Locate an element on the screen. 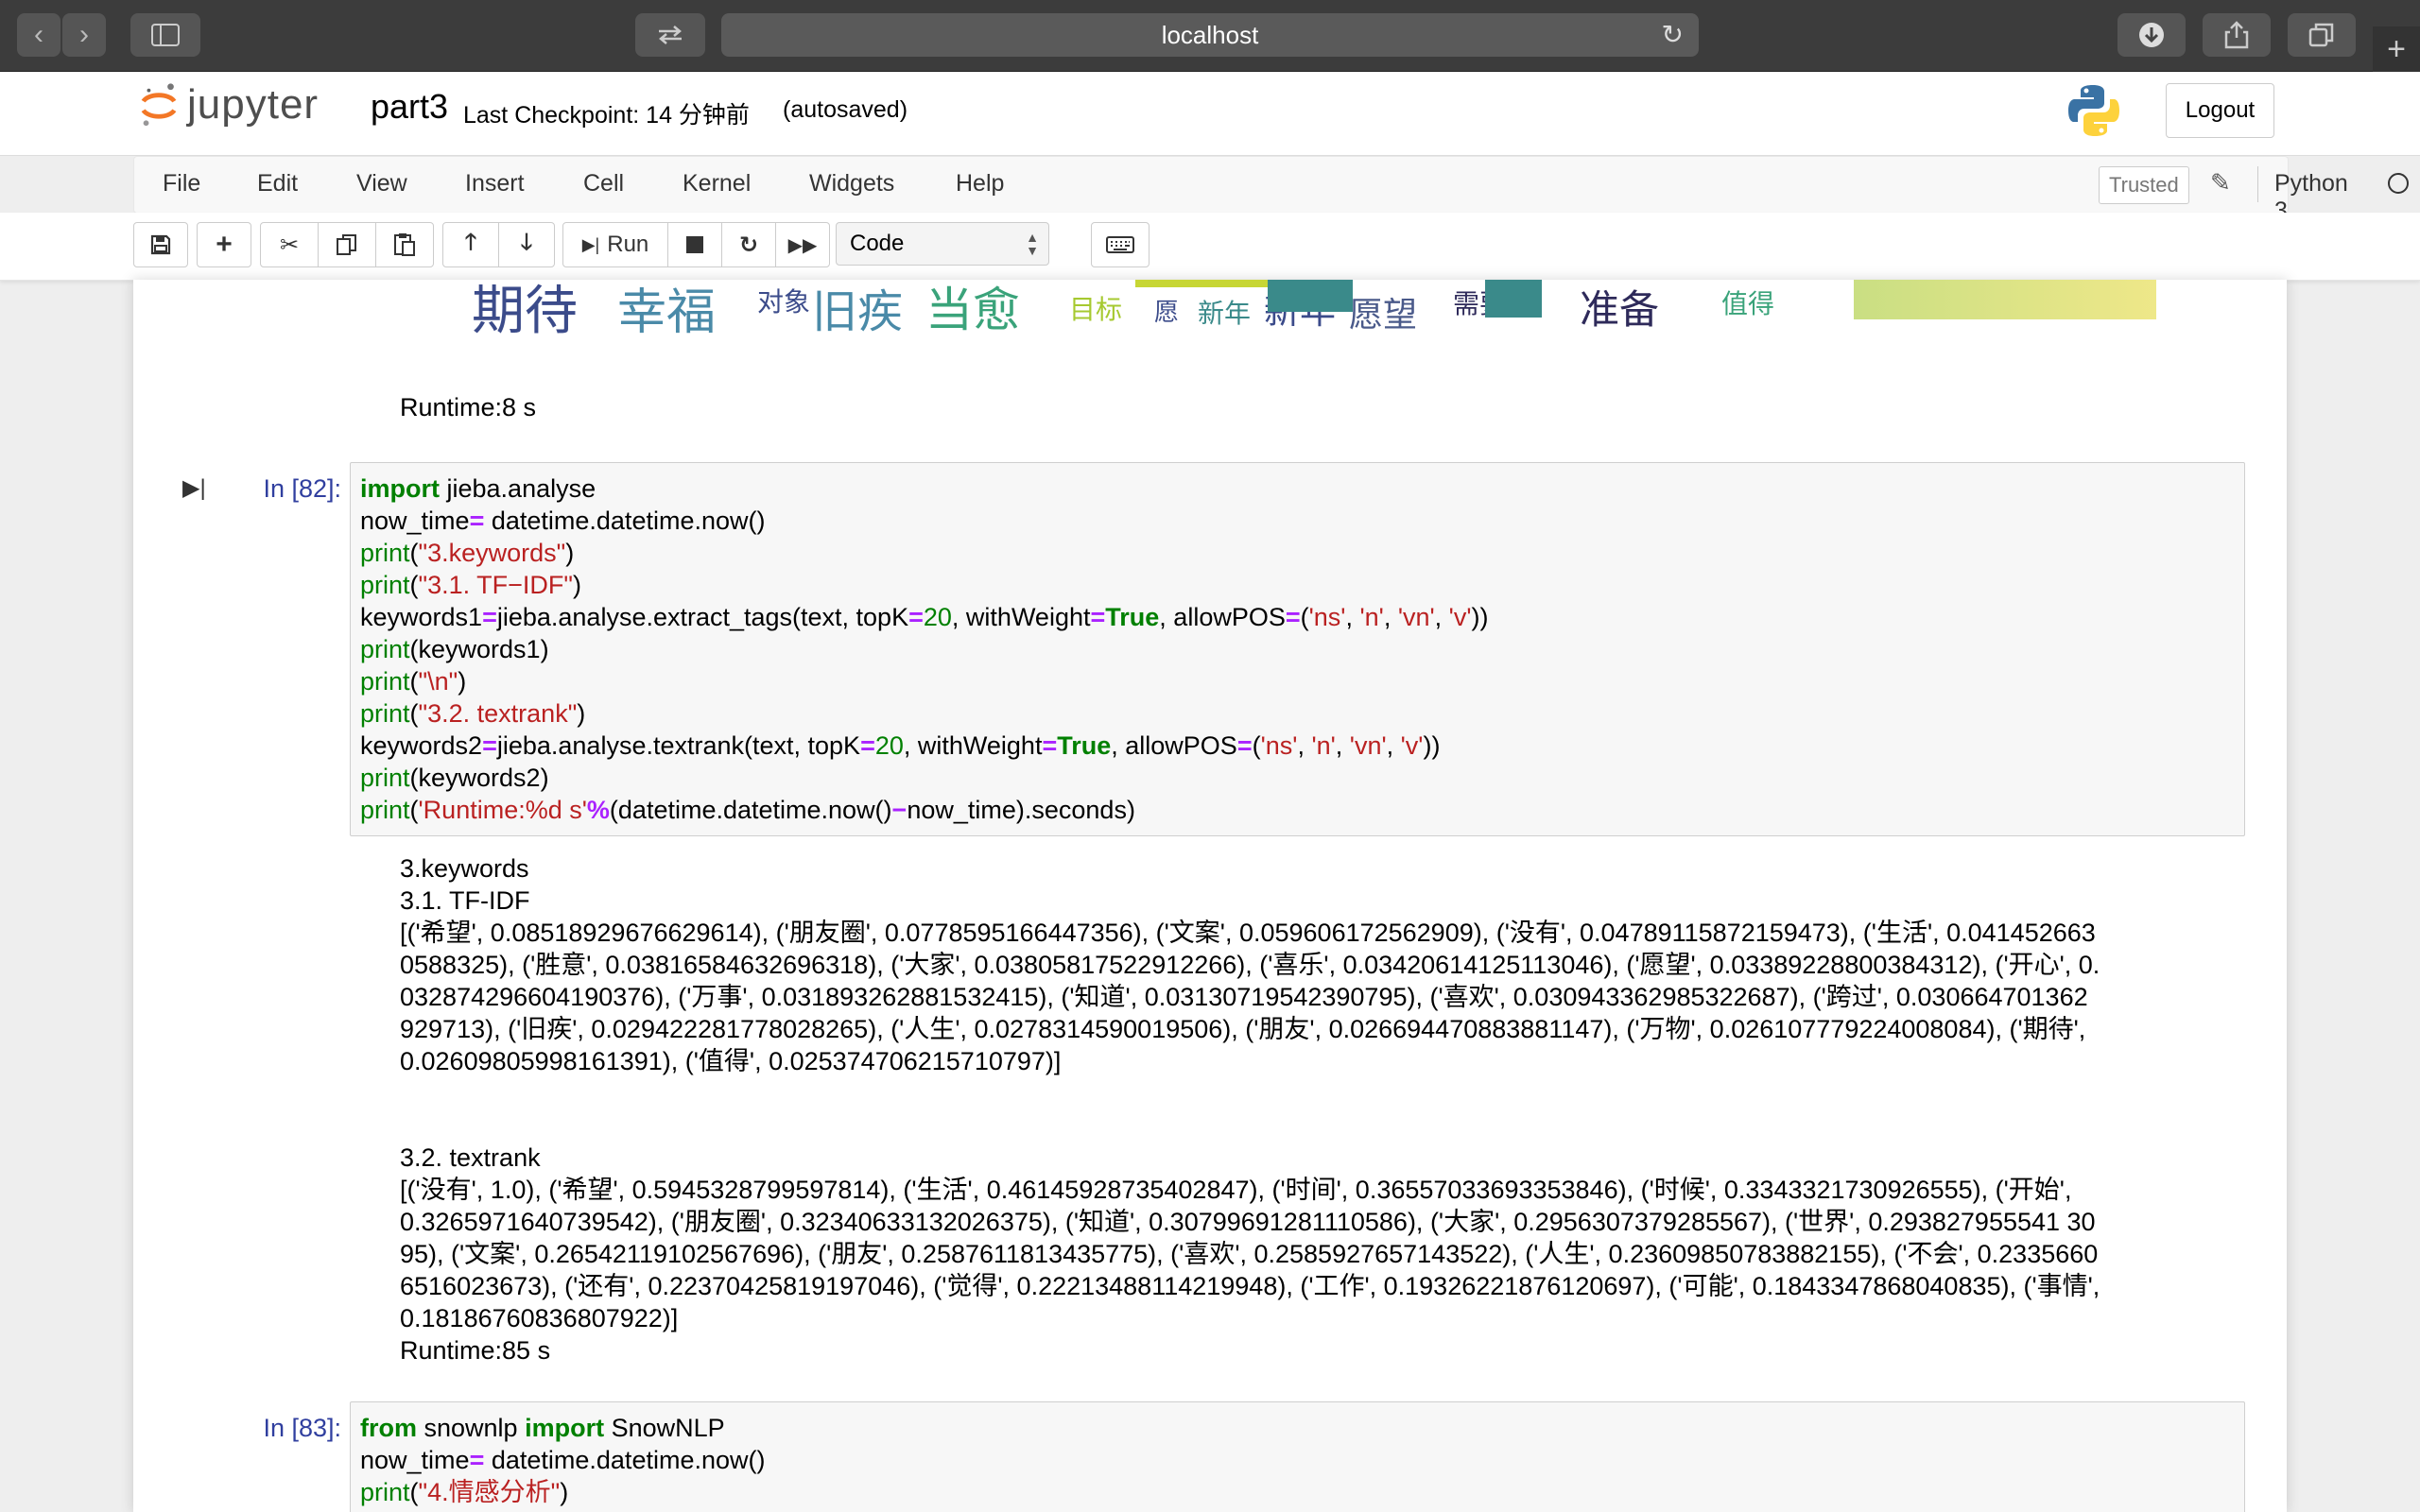 The width and height of the screenshot is (2420, 1512). move-down-button: 🡓 is located at coordinates (526, 244).